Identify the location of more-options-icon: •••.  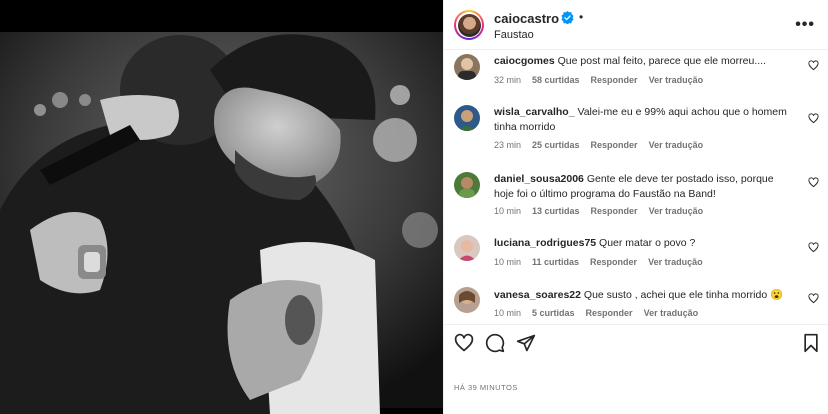
(805, 25).